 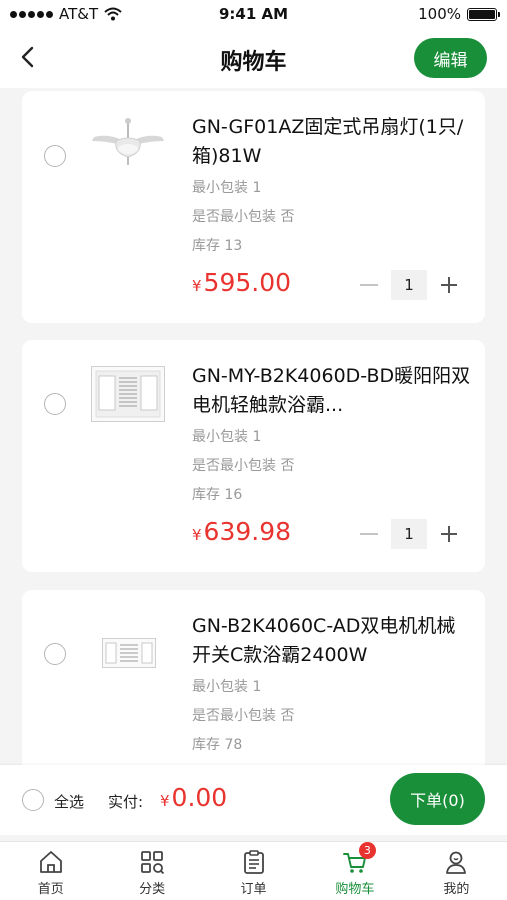 I want to click on tab-mine: 我的, so click(x=456, y=871).